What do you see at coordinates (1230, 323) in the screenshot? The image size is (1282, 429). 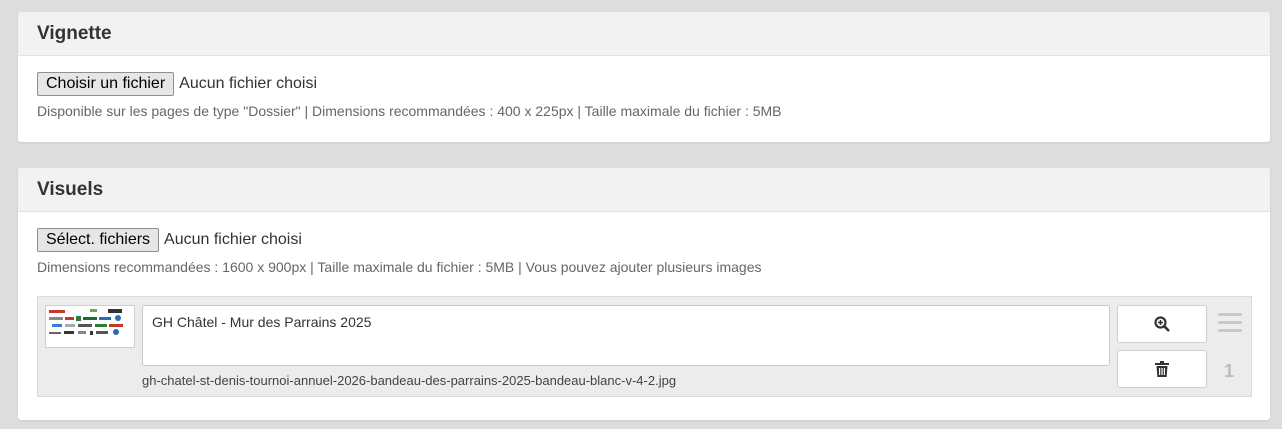 I see `drag-handle-icon` at bounding box center [1230, 323].